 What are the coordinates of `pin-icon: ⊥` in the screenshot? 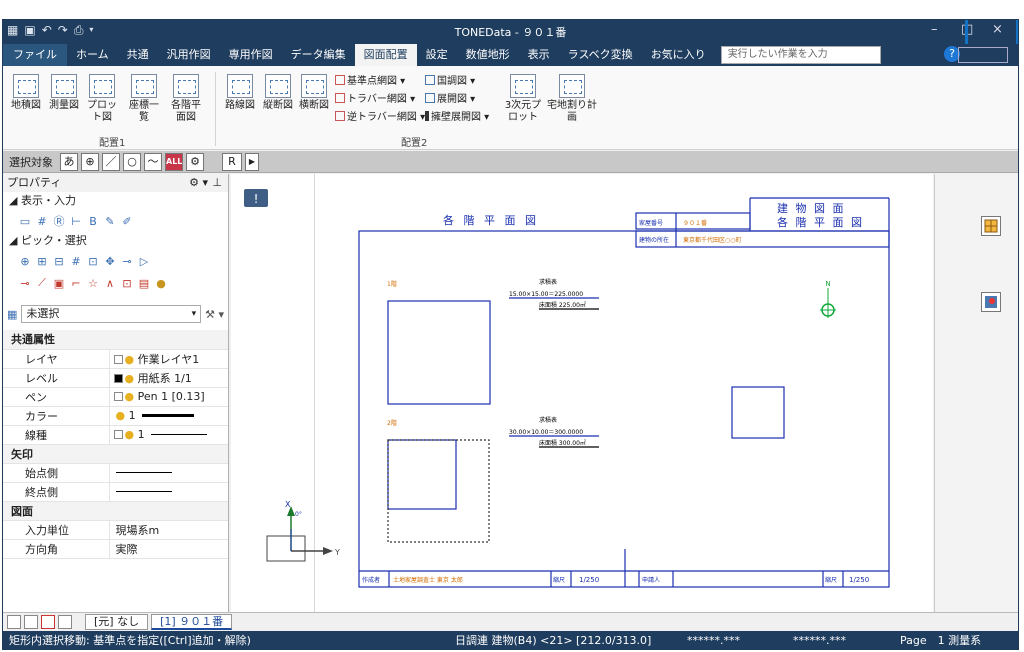 It's located at (217, 183).